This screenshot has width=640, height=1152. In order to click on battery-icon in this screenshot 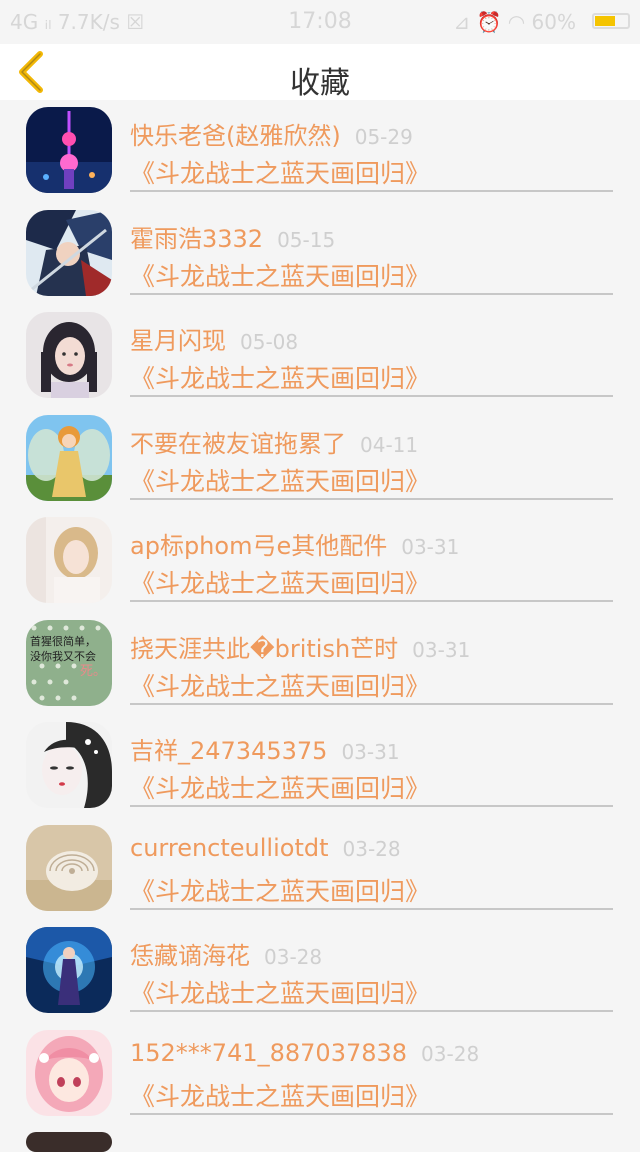, I will do `click(611, 21)`.